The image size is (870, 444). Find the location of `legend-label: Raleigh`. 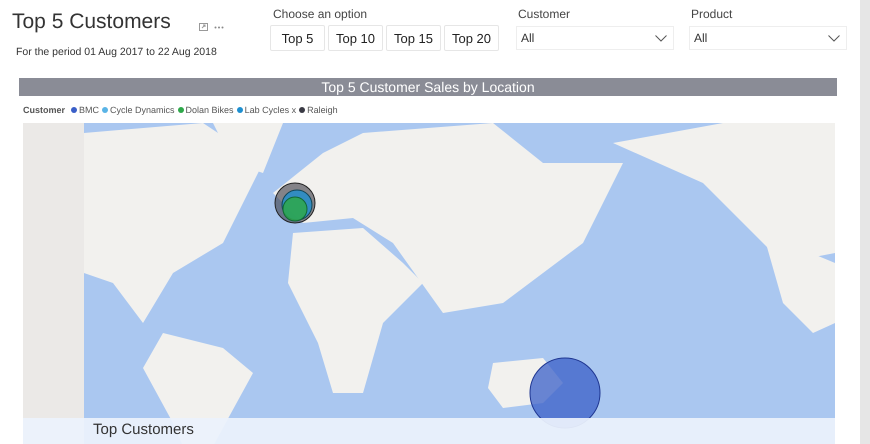

legend-label: Raleigh is located at coordinates (322, 109).